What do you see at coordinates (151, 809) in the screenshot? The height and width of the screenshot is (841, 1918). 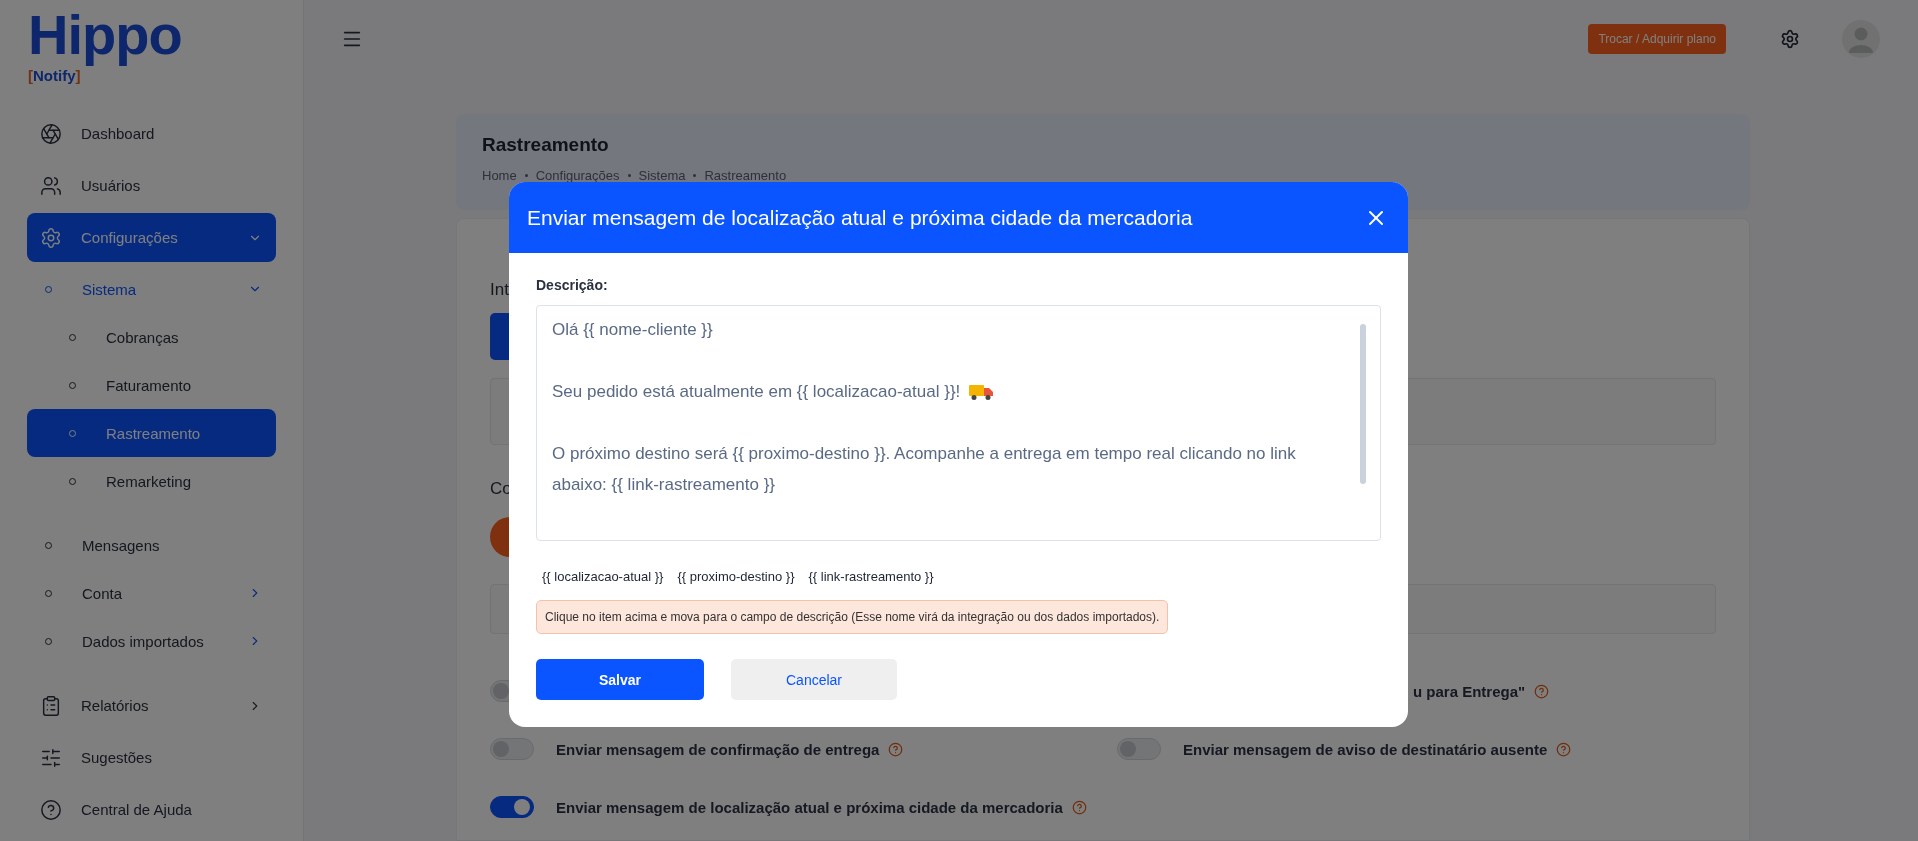 I see `sidebar-item: Central de Ajuda` at bounding box center [151, 809].